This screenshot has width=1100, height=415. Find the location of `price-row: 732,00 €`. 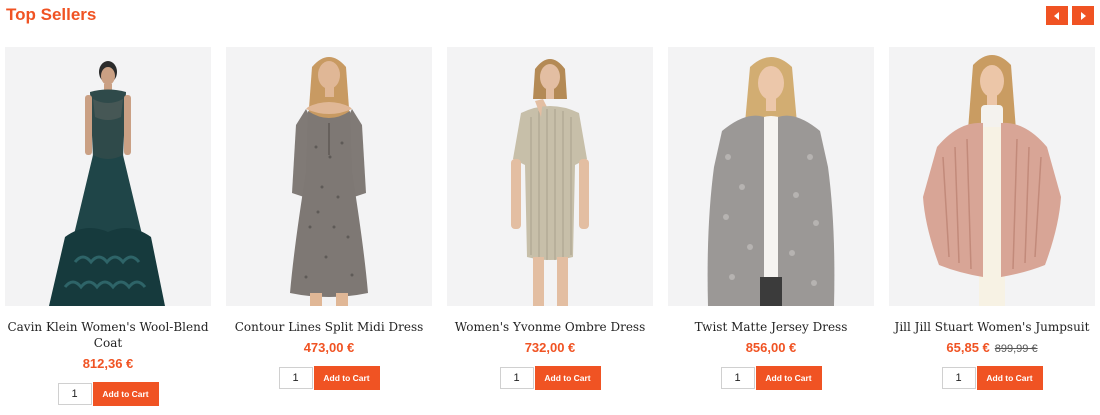

price-row: 732,00 € is located at coordinates (550, 348).